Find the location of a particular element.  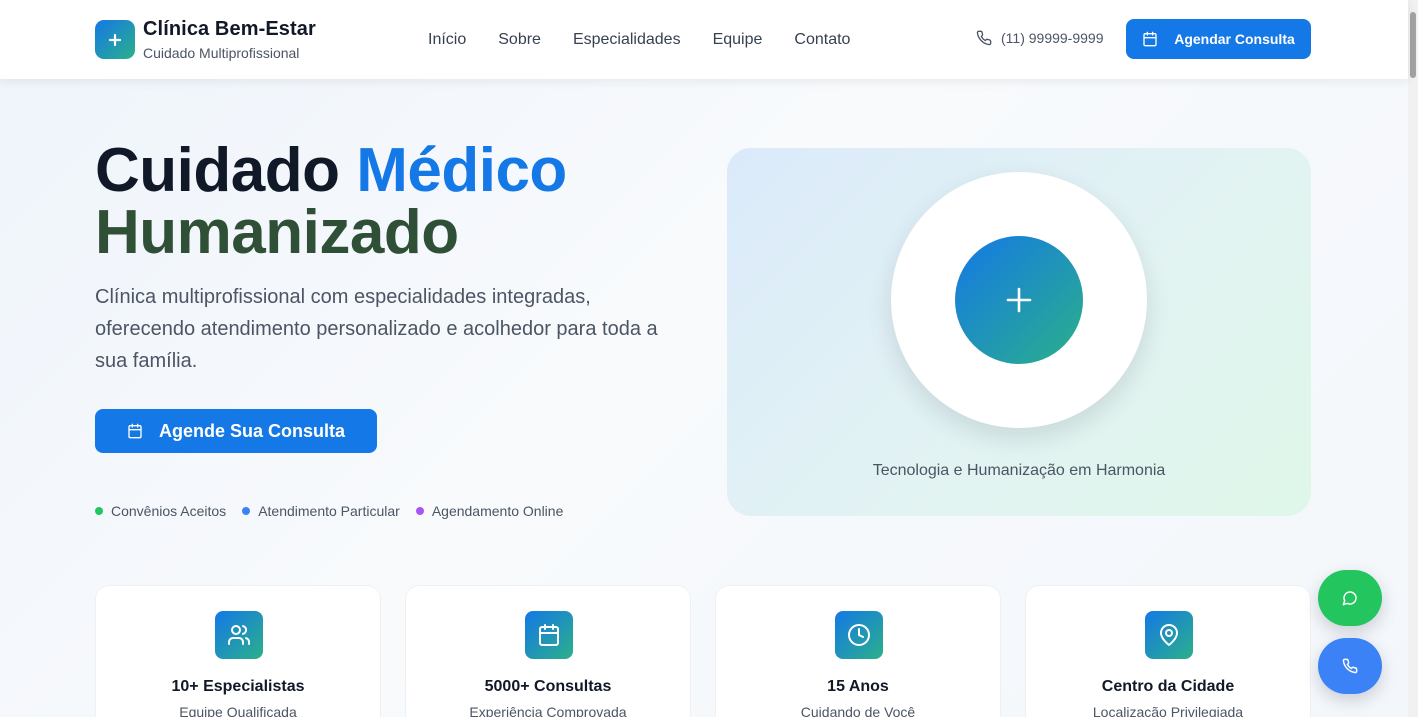

green-dot-icon is located at coordinates (99, 511).